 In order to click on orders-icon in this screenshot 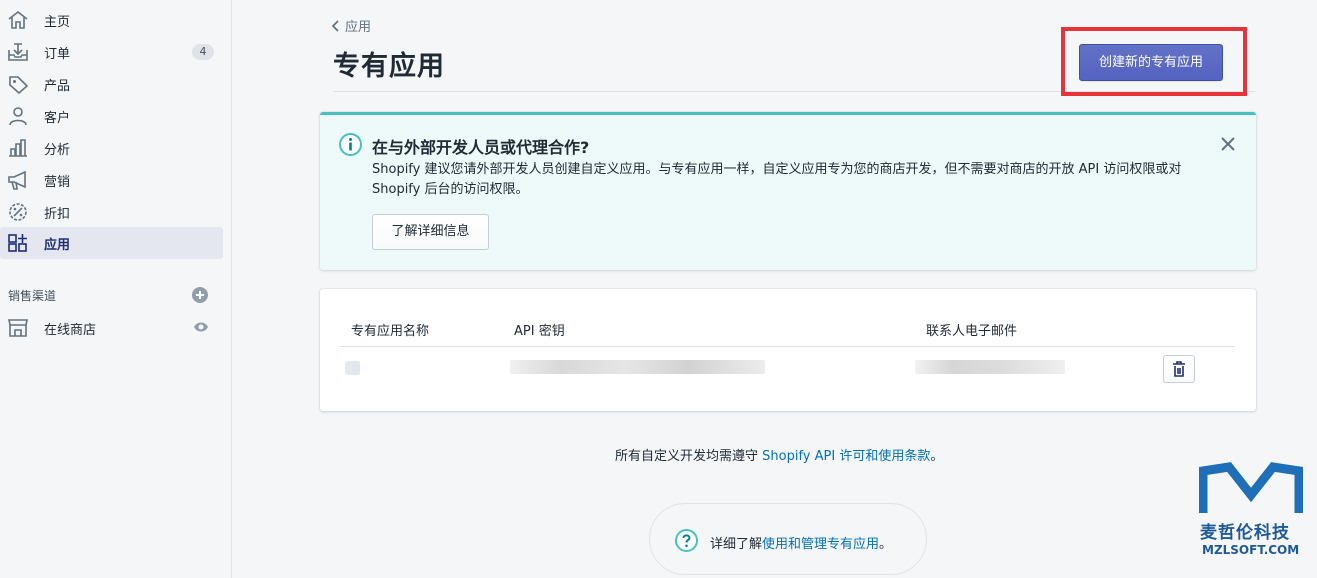, I will do `click(18, 52)`.